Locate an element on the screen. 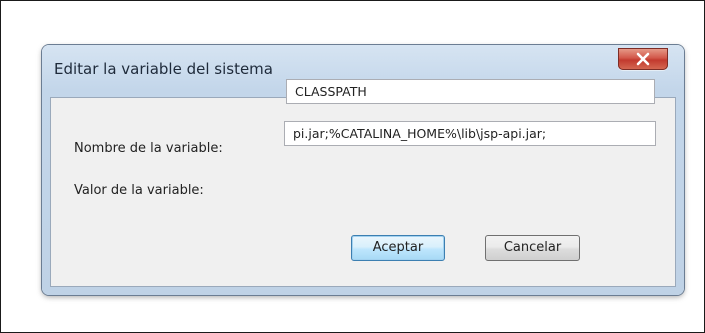 Image resolution: width=705 pixels, height=333 pixels. variable-name-field: CLASSPATH is located at coordinates (470, 91).